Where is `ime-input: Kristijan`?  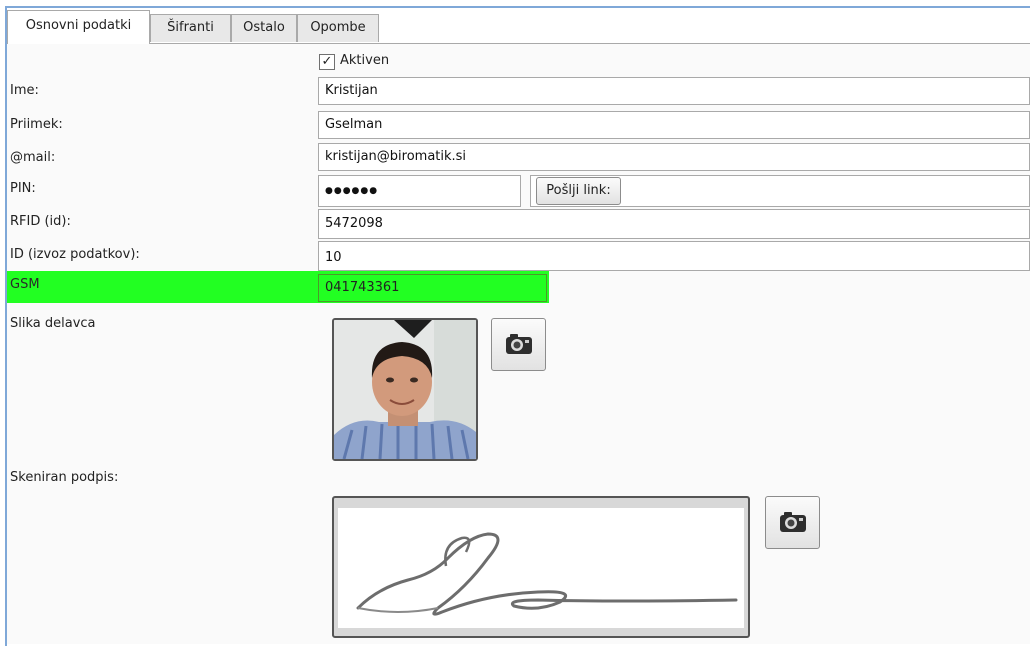 ime-input: Kristijan is located at coordinates (674, 91).